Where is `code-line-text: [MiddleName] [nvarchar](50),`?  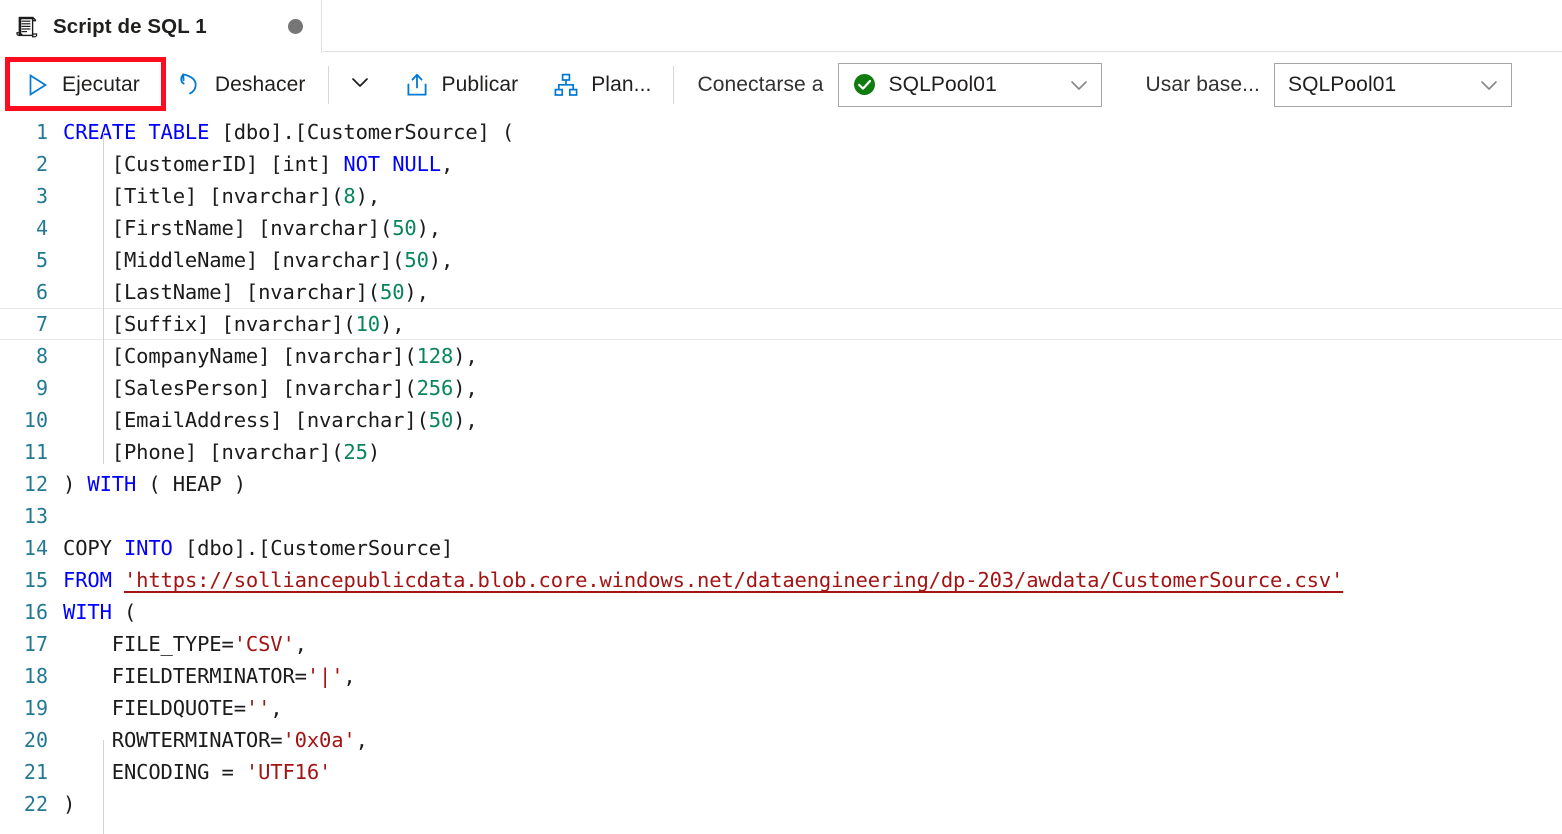
code-line-text: [MiddleName] [nvarchar](50), is located at coordinates (258, 260).